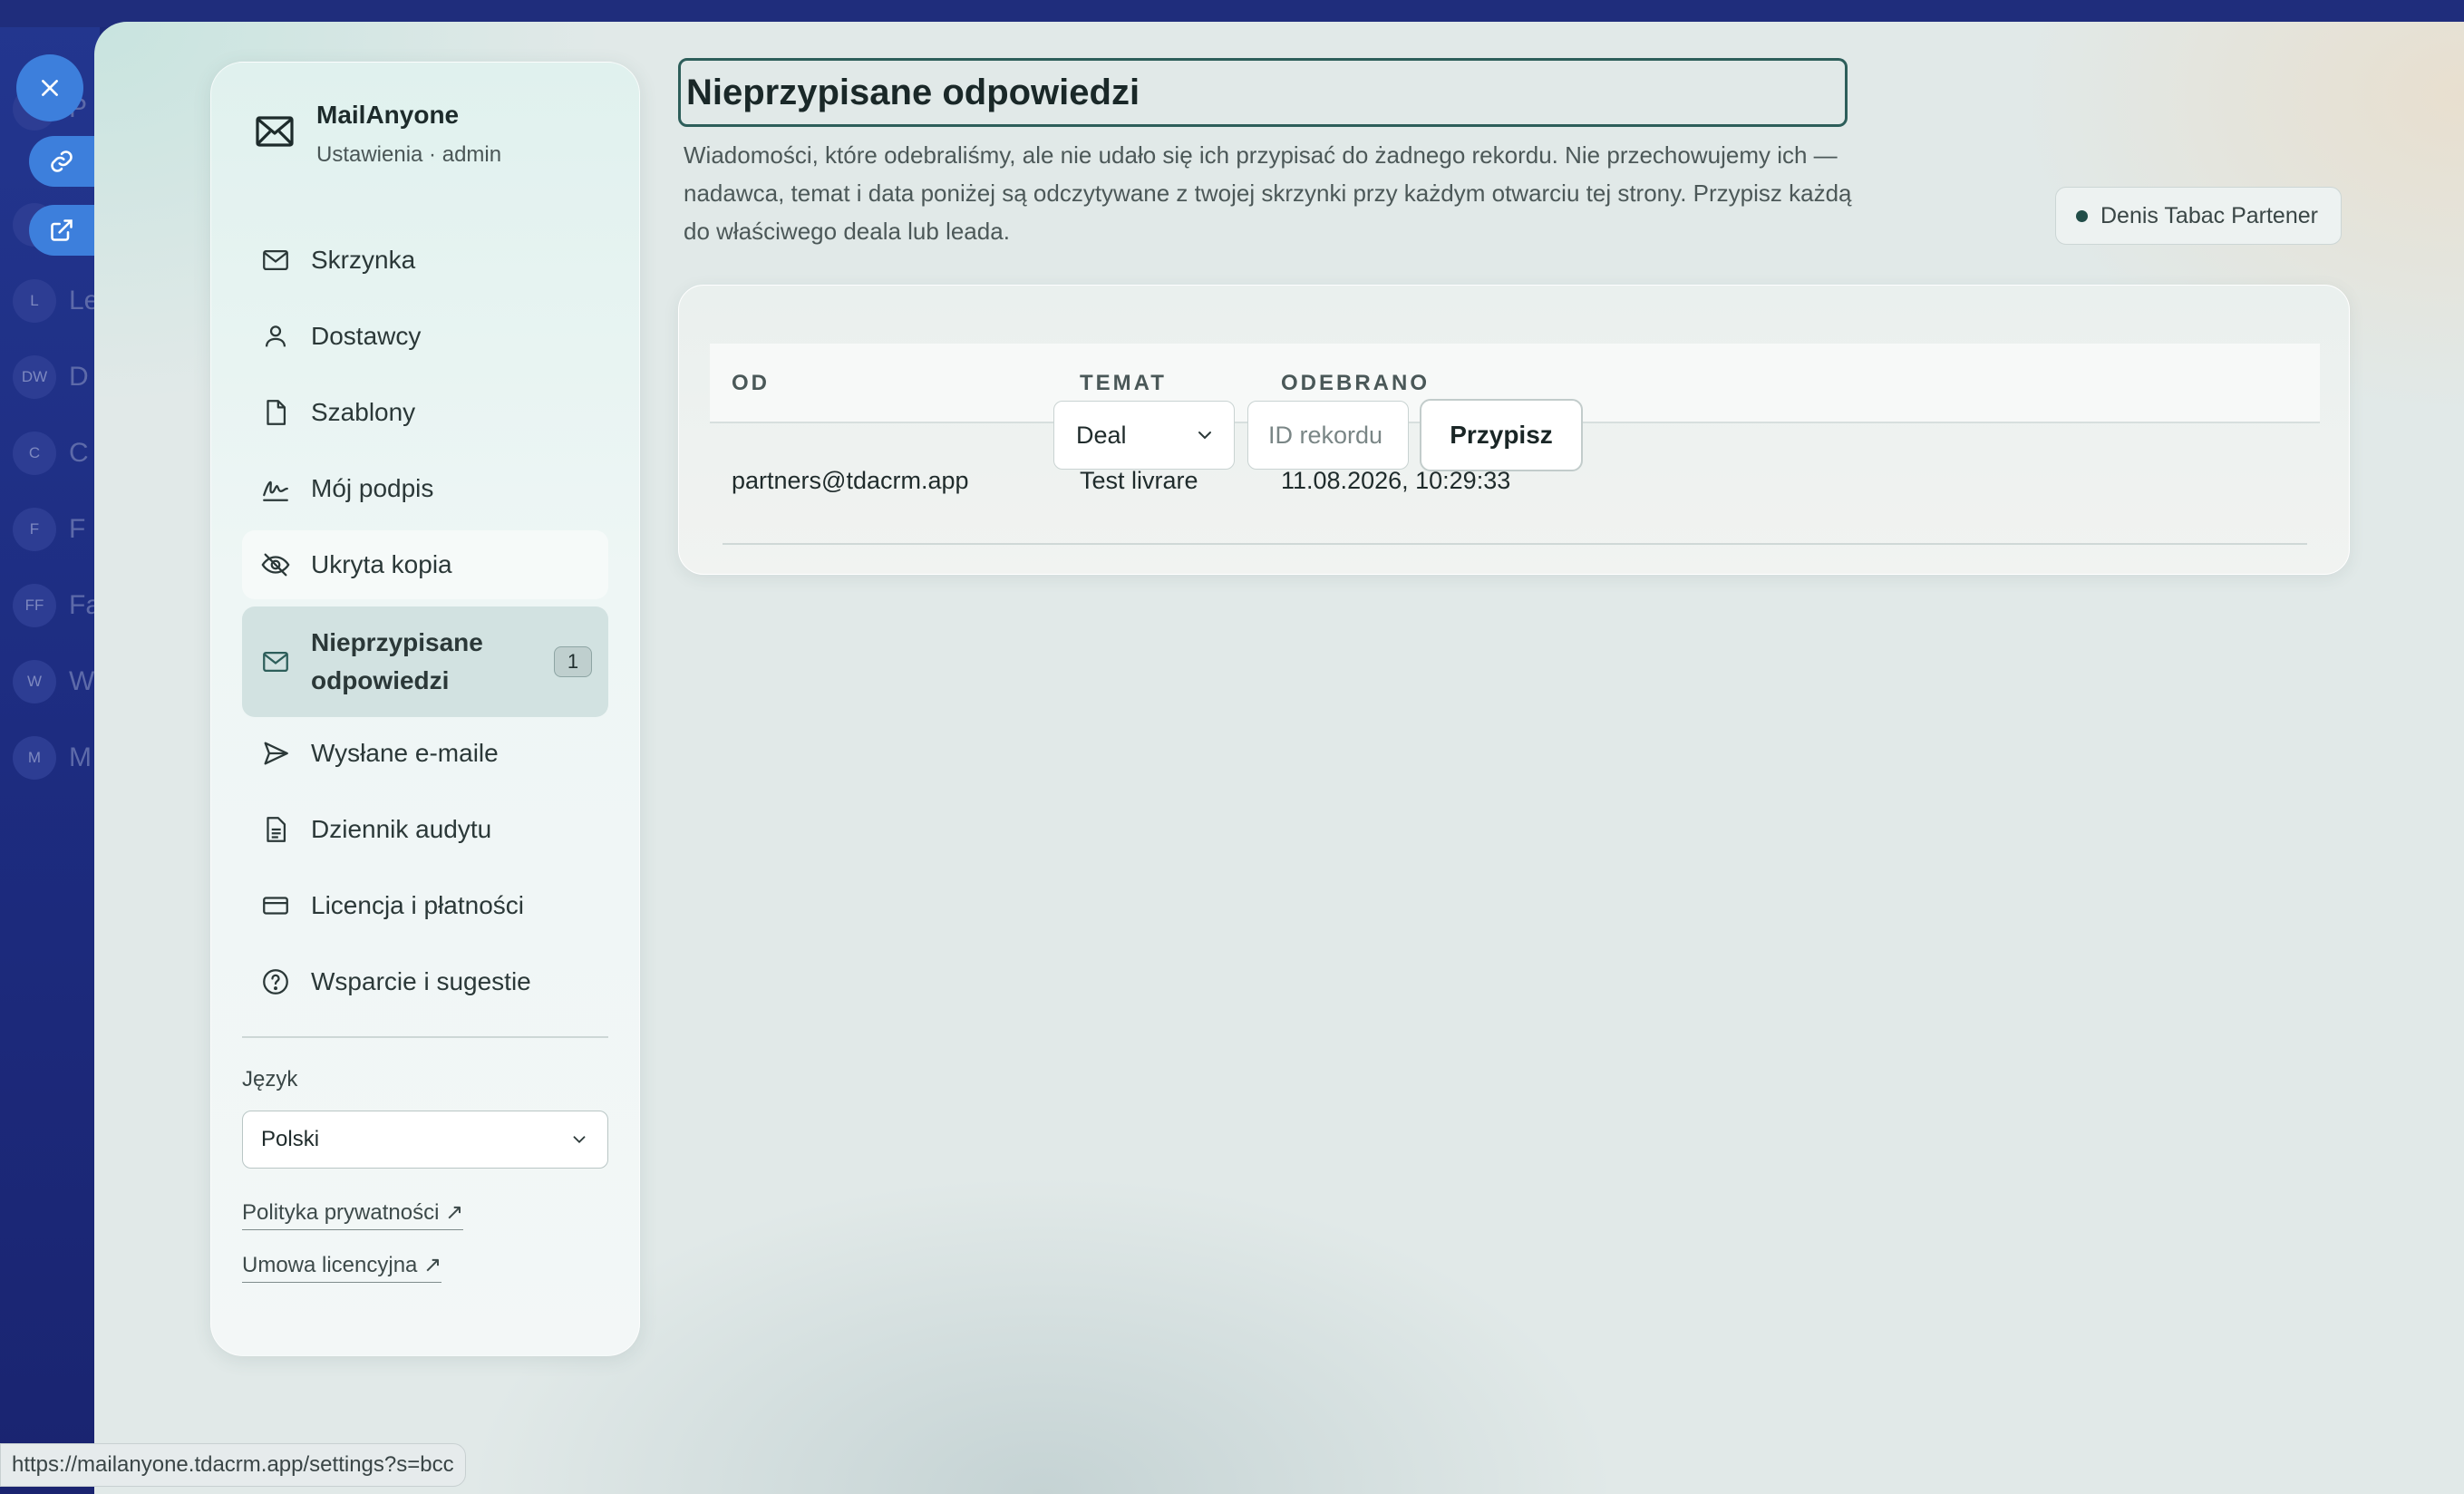  Describe the element at coordinates (34, 758) in the screenshot. I see `avatar: M` at that location.